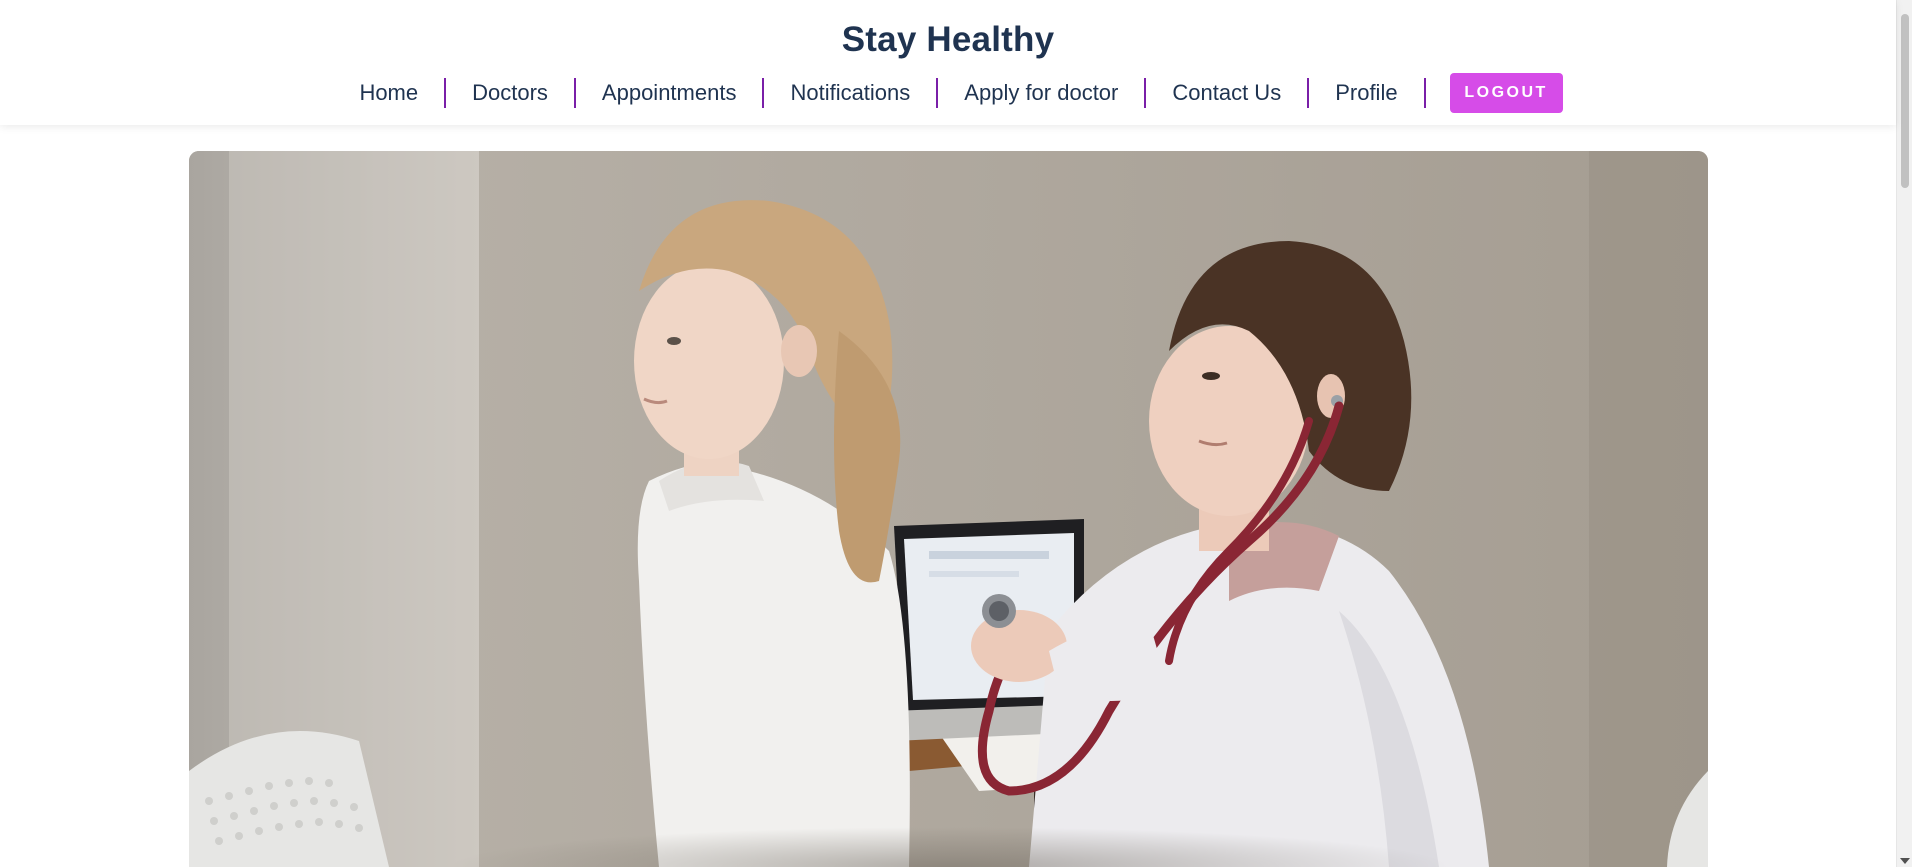 The width and height of the screenshot is (1912, 867). I want to click on brand-title: Stay Healthy, so click(948, 40).